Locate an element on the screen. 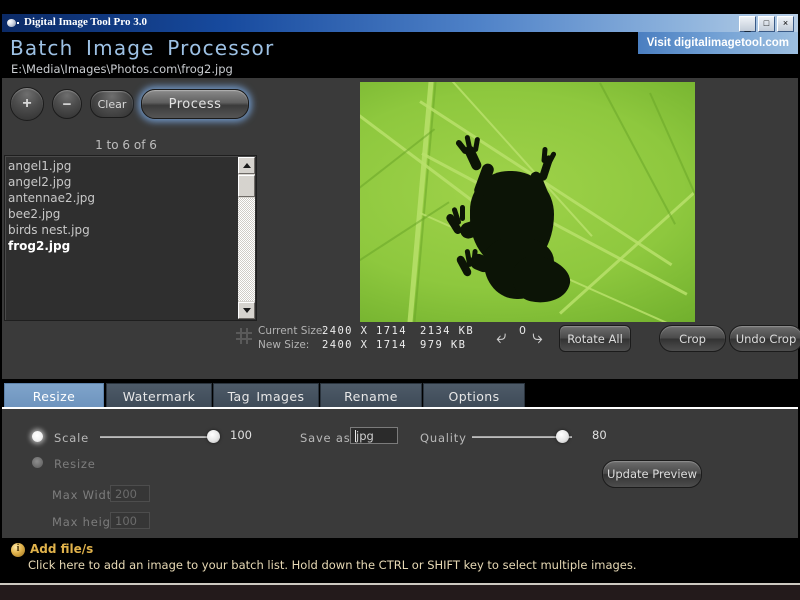 Image resolution: width=800 pixels, height=600 pixels. page-title: Batch Image Processor is located at coordinates (142, 48).